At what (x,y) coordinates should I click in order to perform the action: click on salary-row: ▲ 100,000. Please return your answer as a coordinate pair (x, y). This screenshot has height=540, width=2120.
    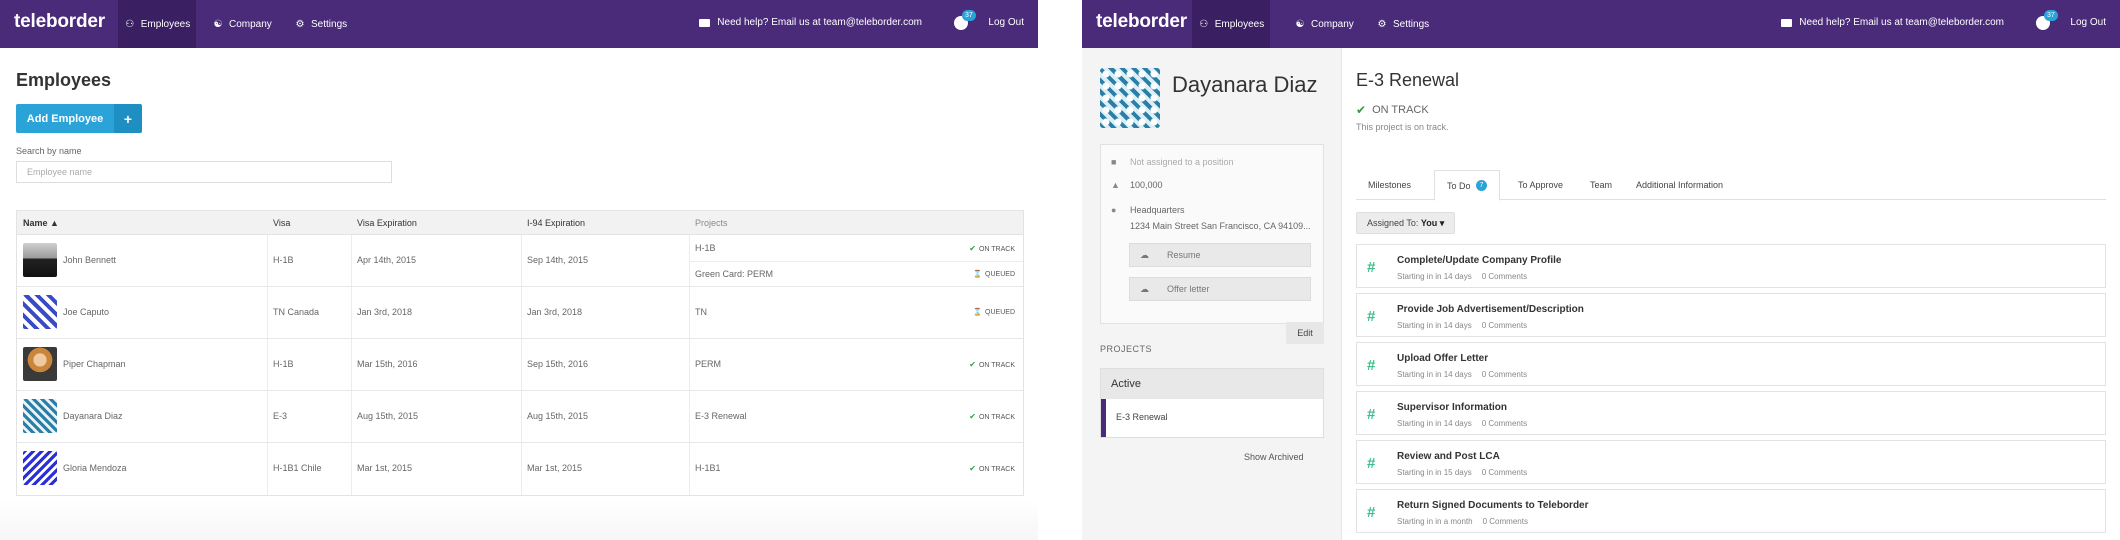
    Looking at the image, I should click on (1137, 185).